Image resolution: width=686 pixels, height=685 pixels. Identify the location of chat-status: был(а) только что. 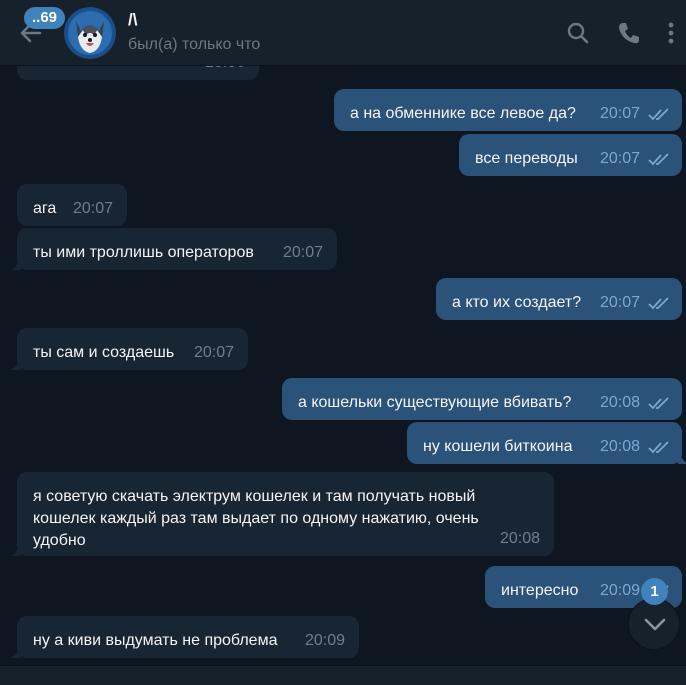
(194, 44).